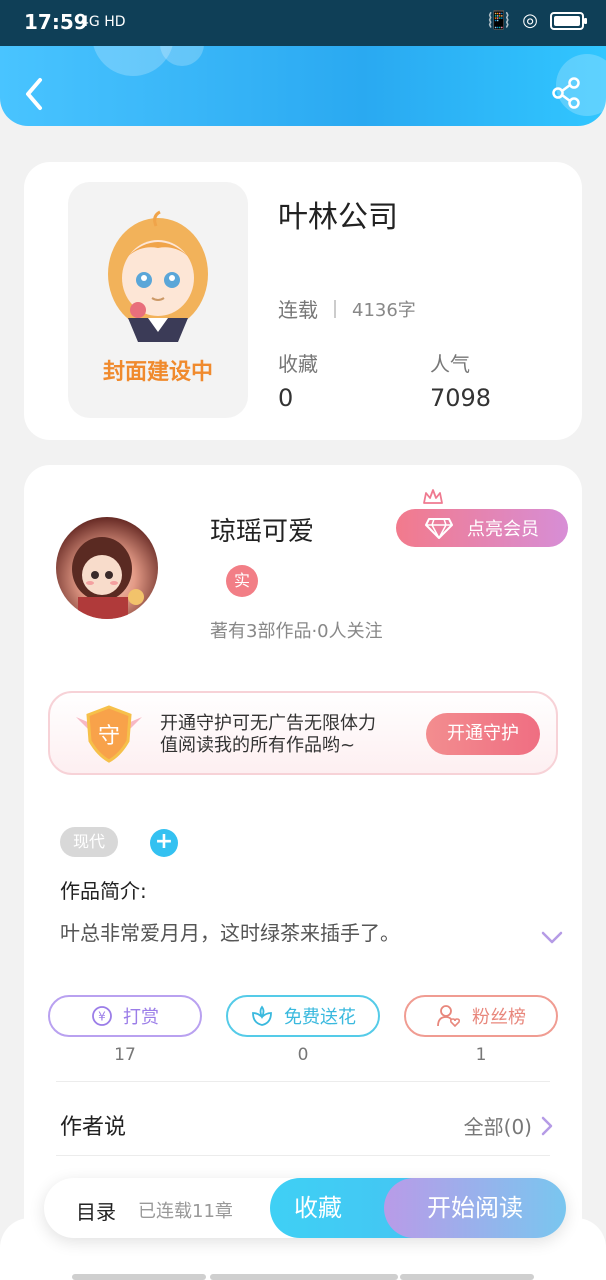 Image resolution: width=606 pixels, height=1280 pixels. I want to click on favorites-label: 收藏, so click(298, 364).